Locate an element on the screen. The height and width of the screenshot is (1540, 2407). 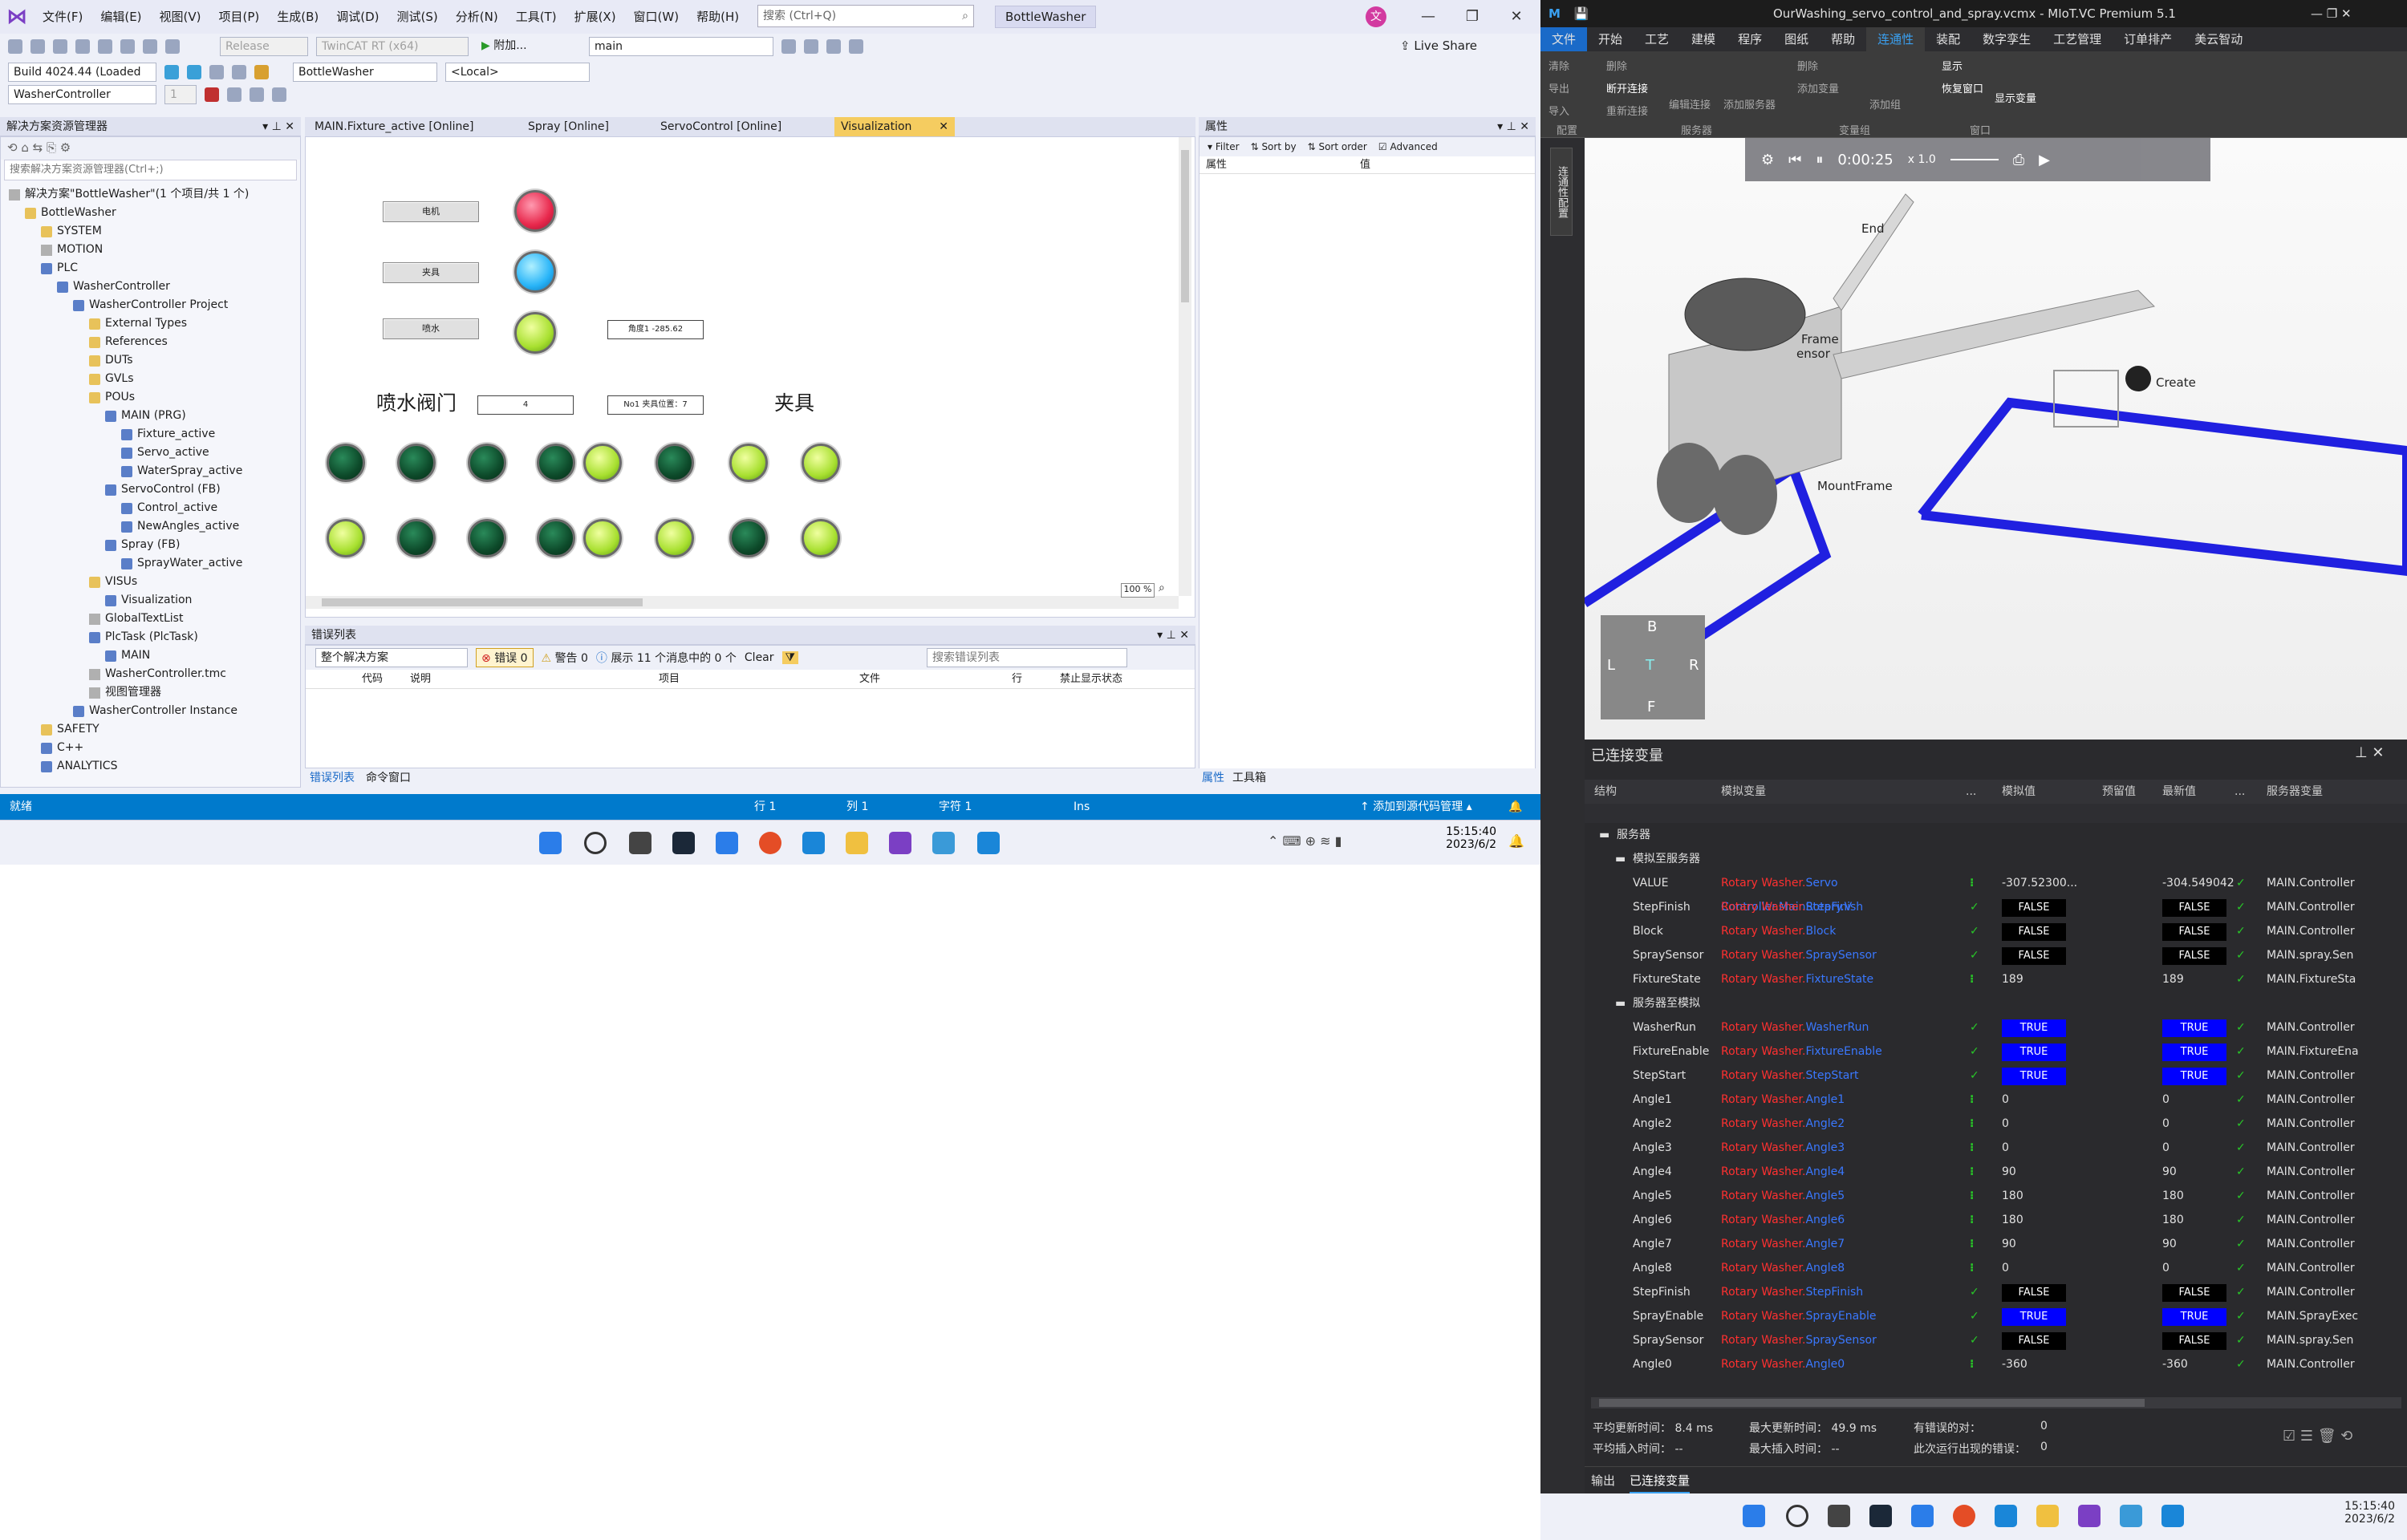
search-icon is located at coordinates (1797, 1516).